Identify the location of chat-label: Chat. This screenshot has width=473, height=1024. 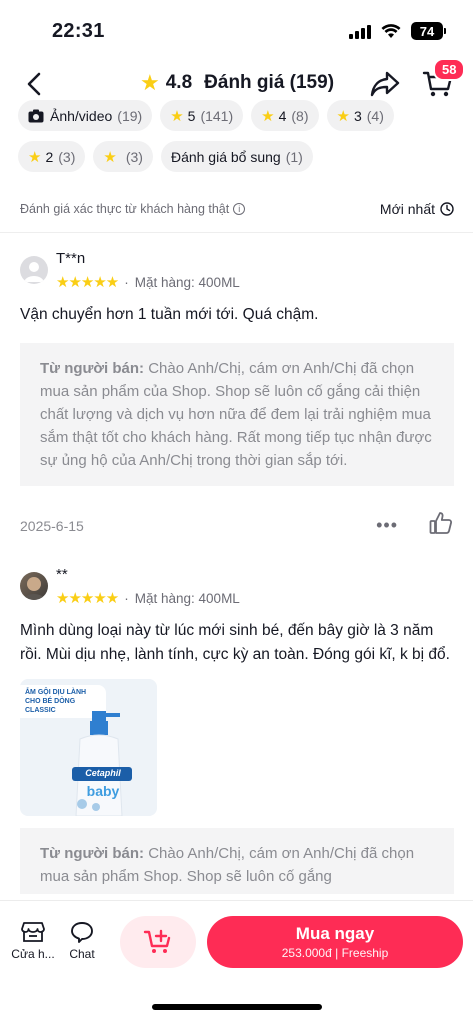
(82, 954).